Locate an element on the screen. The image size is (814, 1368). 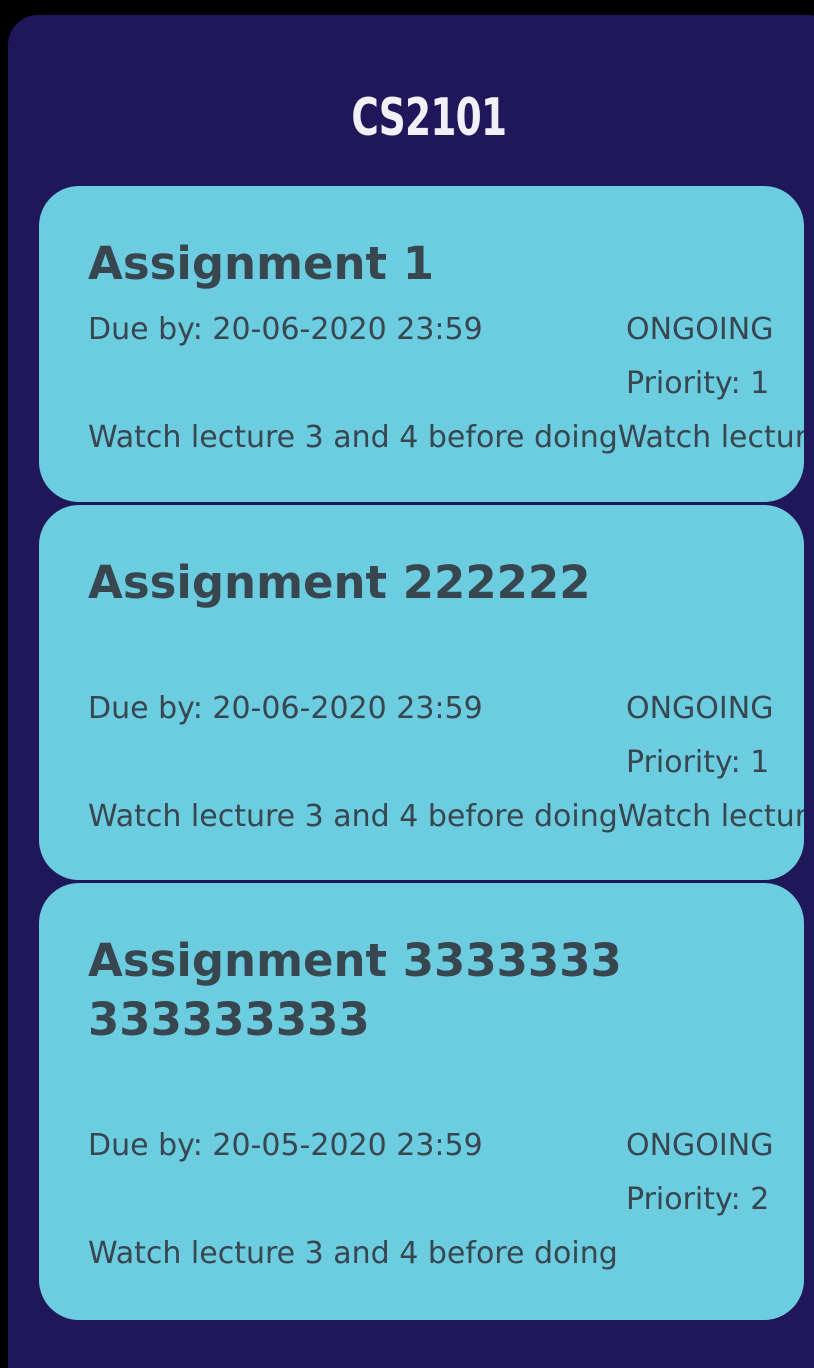
priority-label: Priority: 2 is located at coordinates (698, 1199).